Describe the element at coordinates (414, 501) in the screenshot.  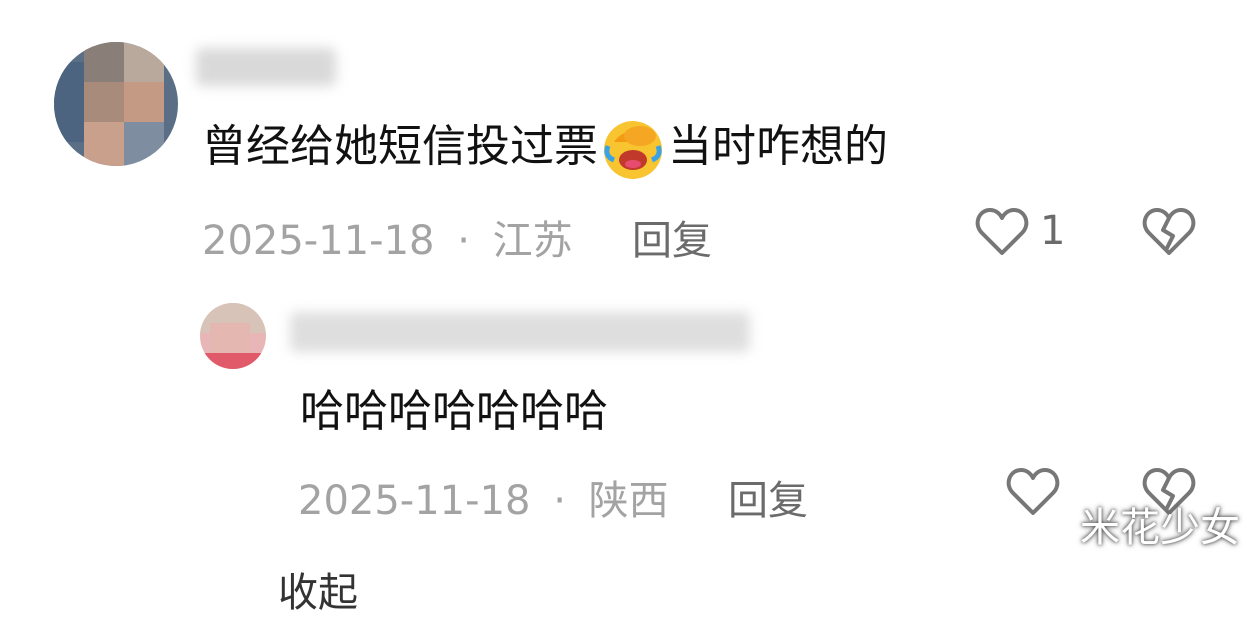
I see `reply-date: 2025-11-18` at that location.